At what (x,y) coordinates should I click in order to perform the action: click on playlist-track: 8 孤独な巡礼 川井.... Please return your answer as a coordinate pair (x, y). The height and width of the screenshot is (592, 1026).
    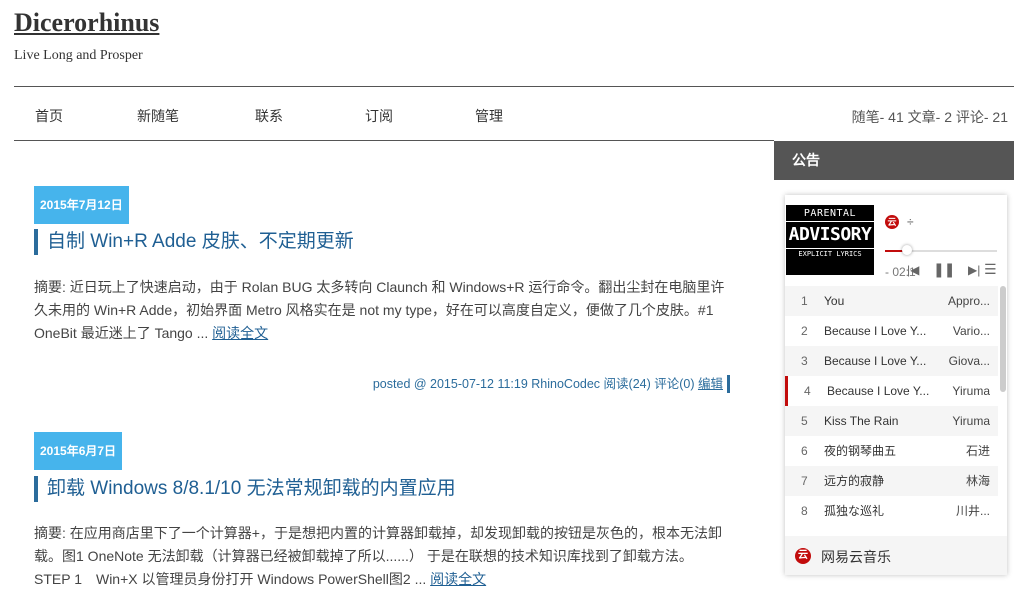
    Looking at the image, I should click on (891, 511).